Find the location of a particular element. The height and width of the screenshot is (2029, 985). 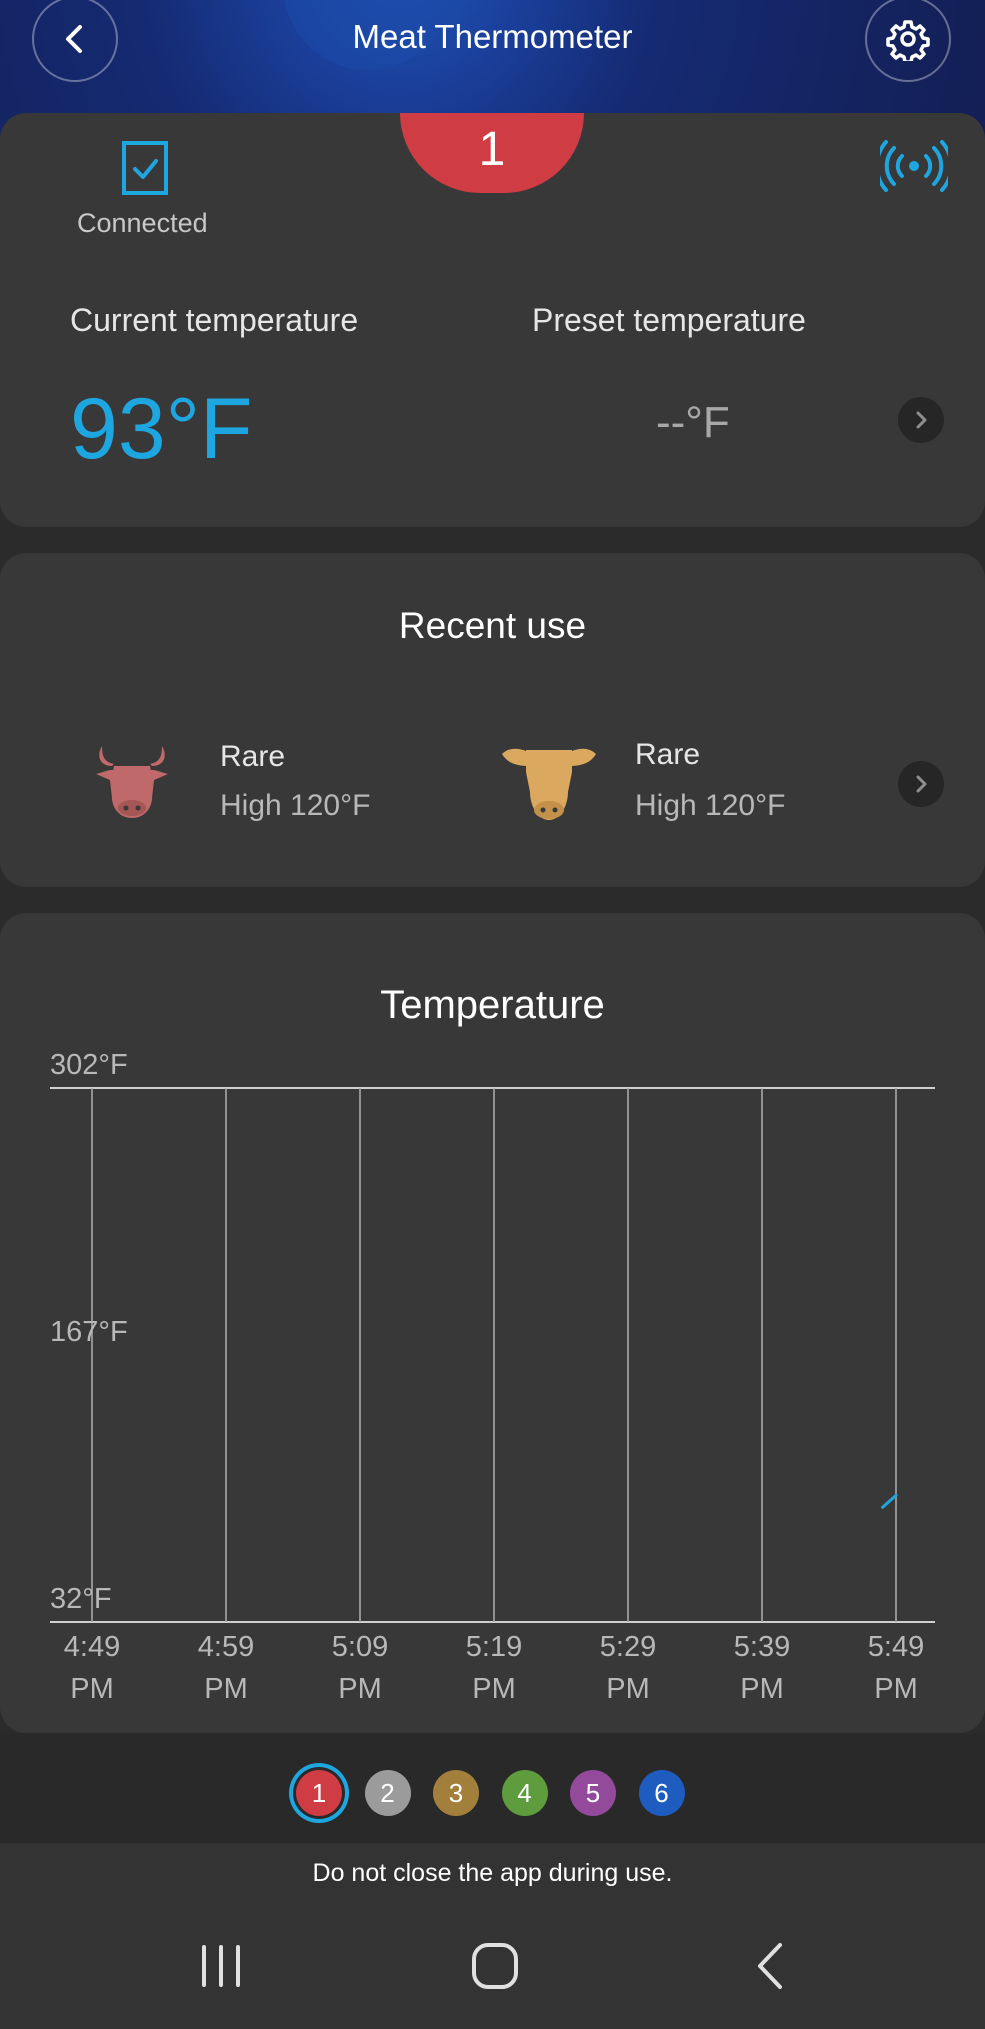

probe-button-5: 5 is located at coordinates (593, 1793).